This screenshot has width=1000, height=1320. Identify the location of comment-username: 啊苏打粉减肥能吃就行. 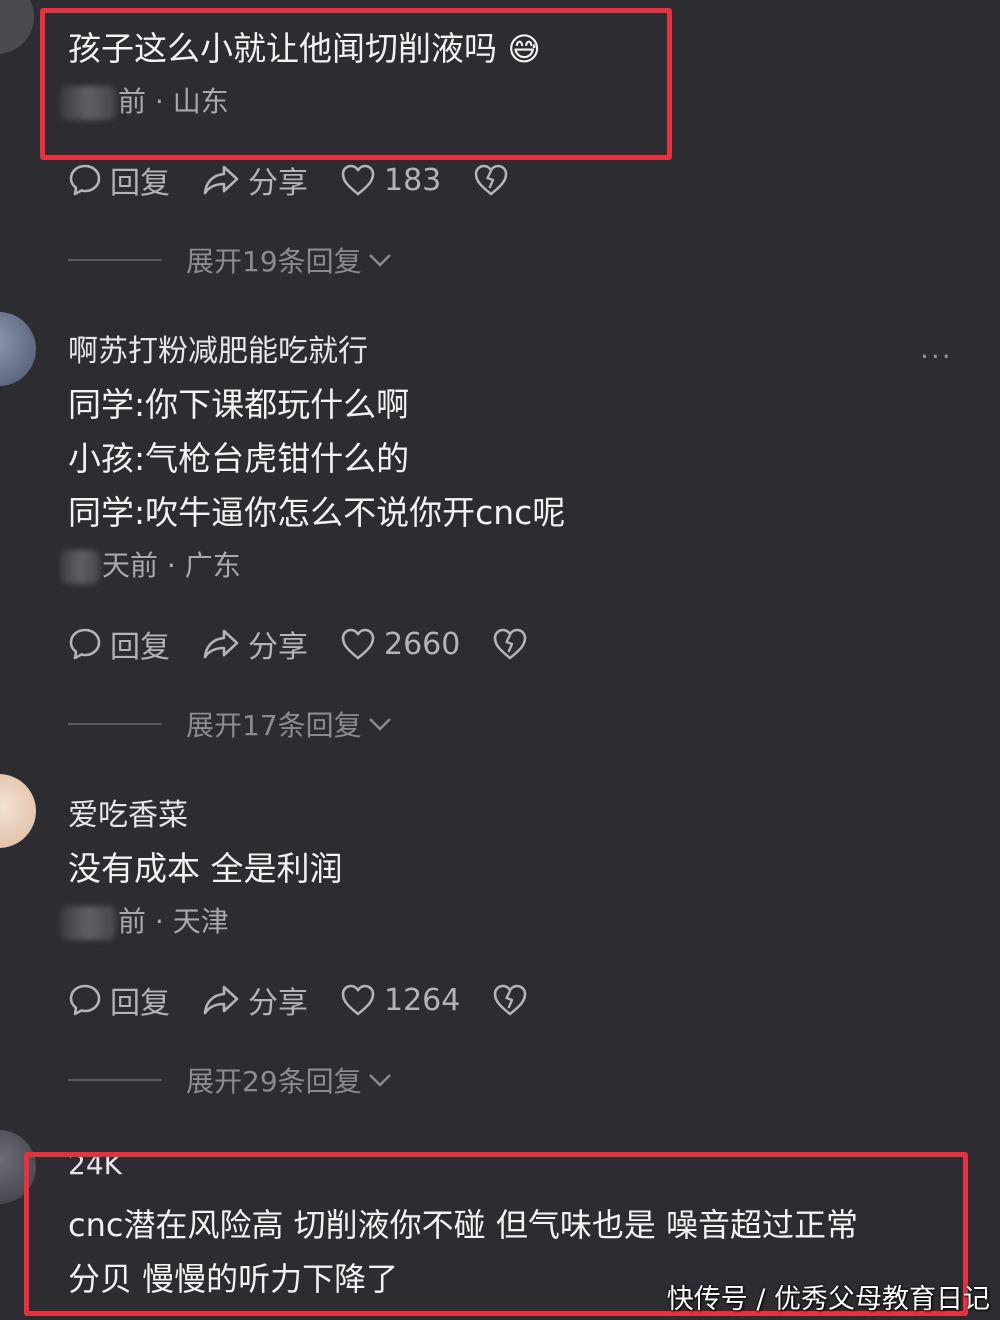
(218, 348).